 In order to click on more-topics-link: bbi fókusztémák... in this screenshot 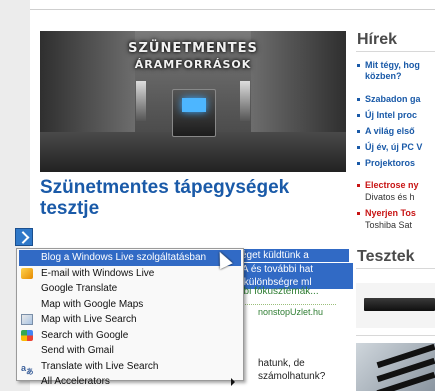, I will do `click(278, 291)`.